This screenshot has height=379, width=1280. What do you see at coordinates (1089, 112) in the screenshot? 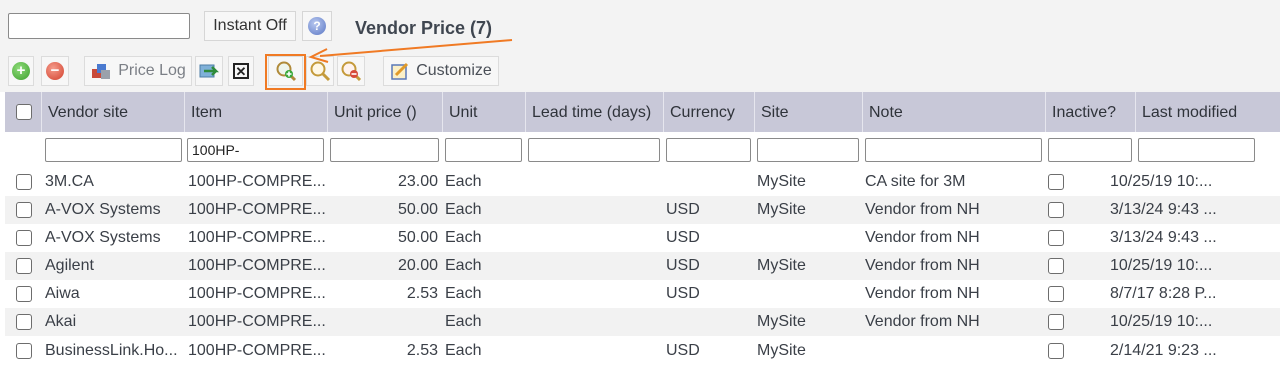
I see `col-header-inactive: Inactive?` at bounding box center [1089, 112].